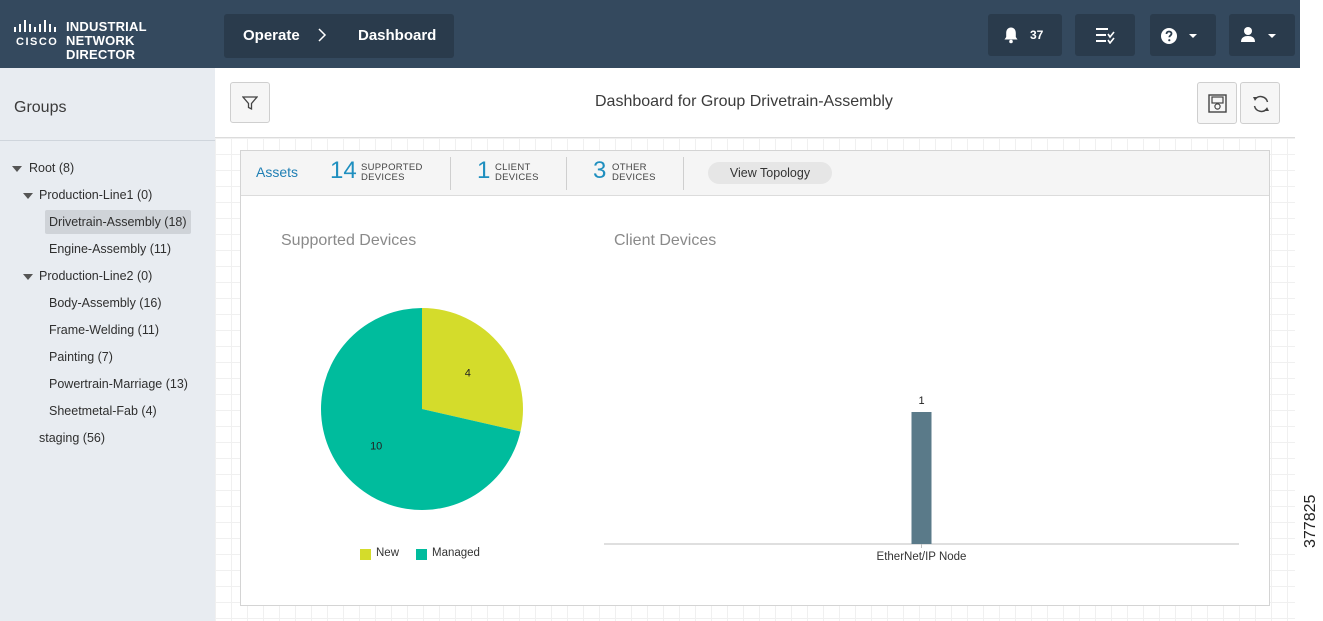  Describe the element at coordinates (103, 411) in the screenshot. I see `tree-item-sheetmetal-fab: Sheetmetal-Fab (4)` at that location.